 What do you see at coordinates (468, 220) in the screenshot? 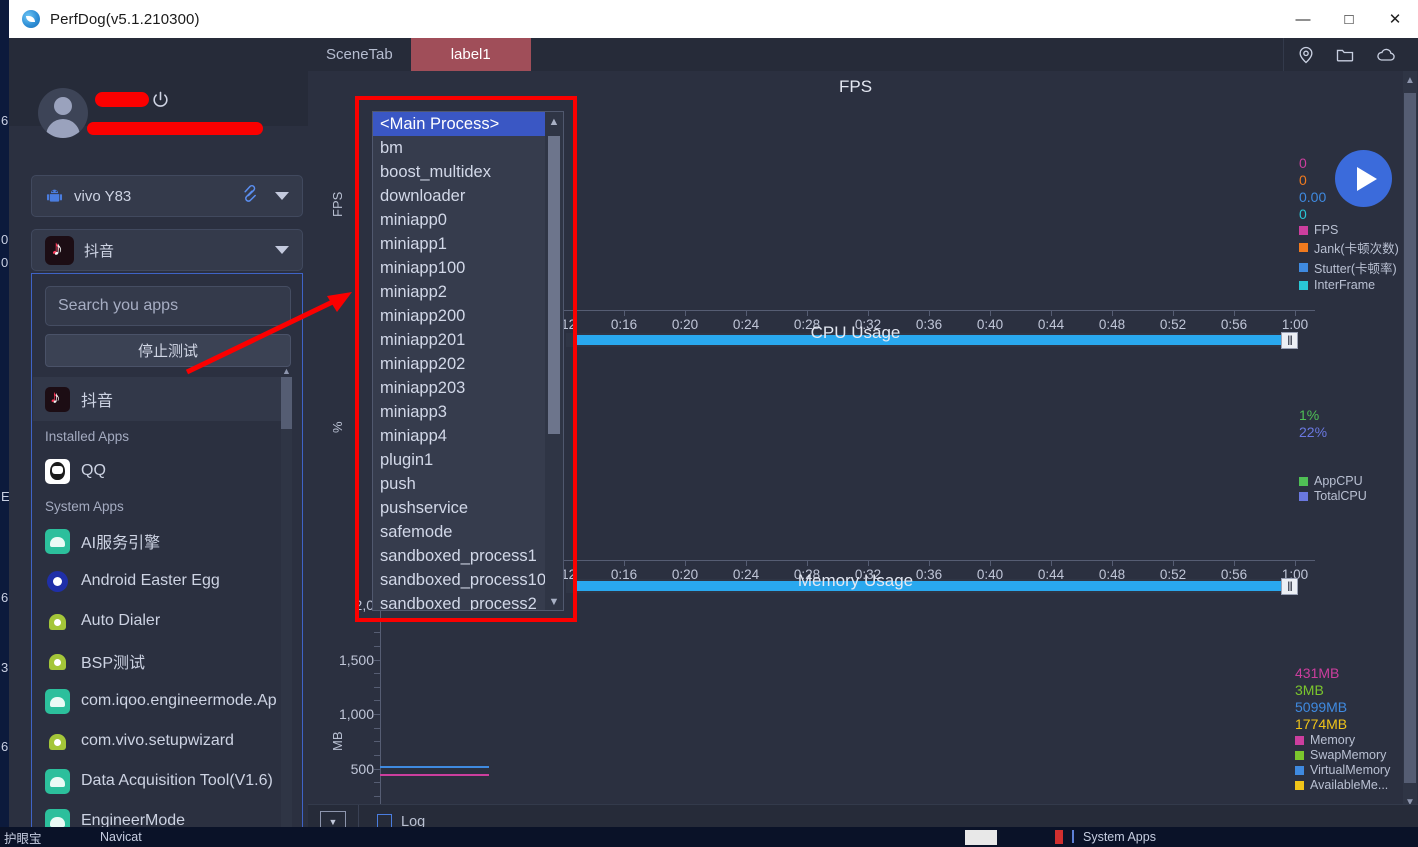
I see `process-option: miniapp0` at bounding box center [468, 220].